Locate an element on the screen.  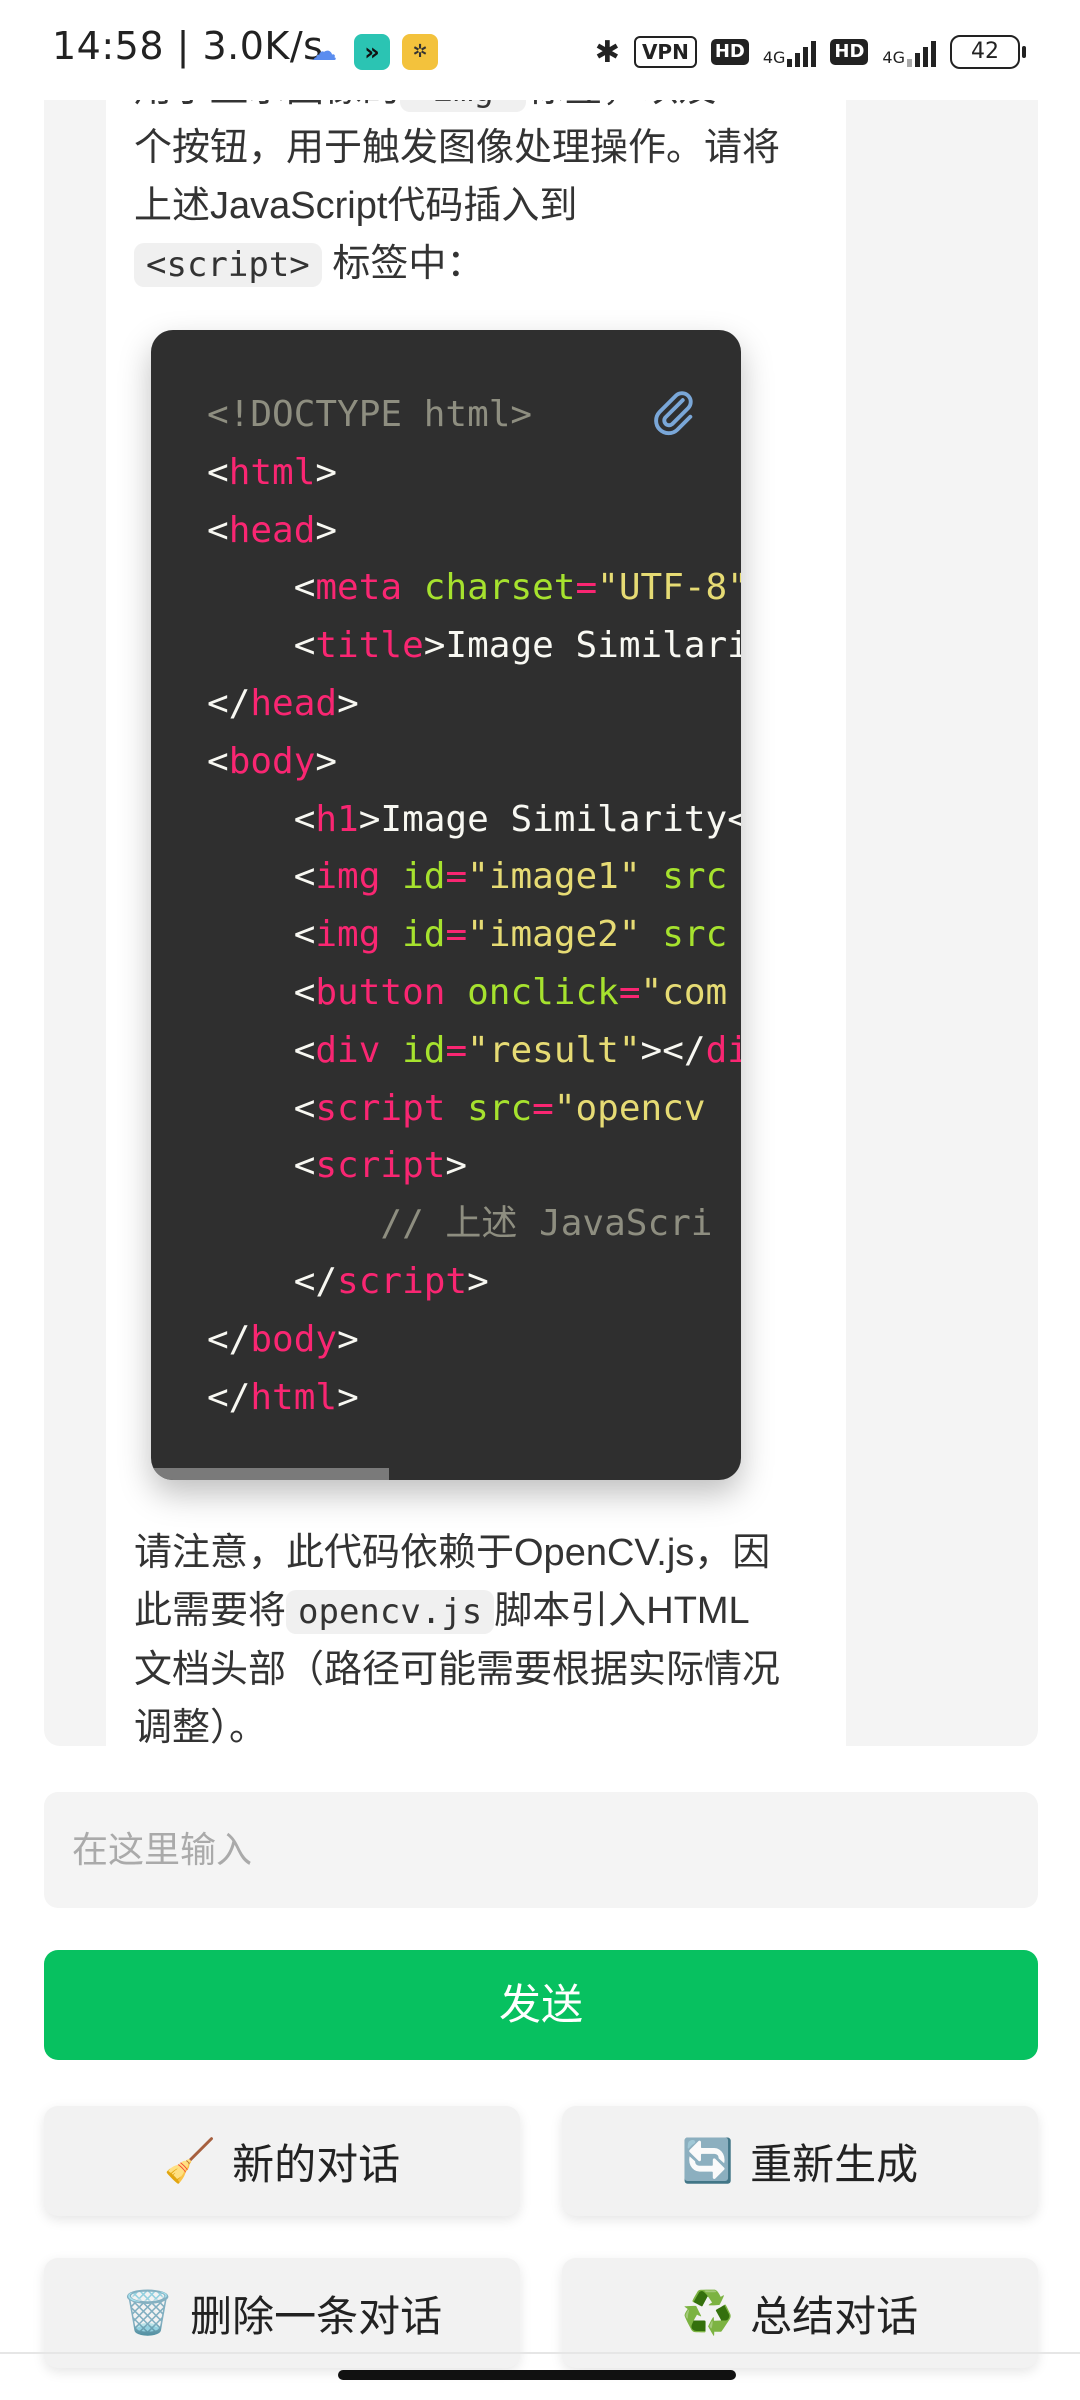
code-token: html is located at coordinates (294, 1397).